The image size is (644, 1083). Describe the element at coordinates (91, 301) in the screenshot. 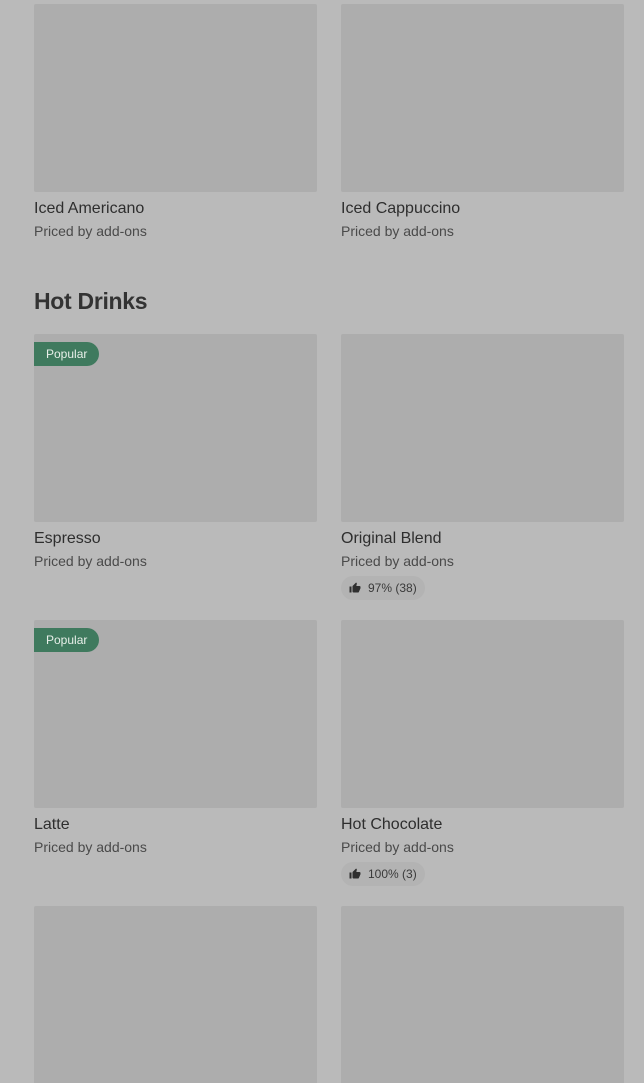

I see `section-title: Hot Drinks` at that location.